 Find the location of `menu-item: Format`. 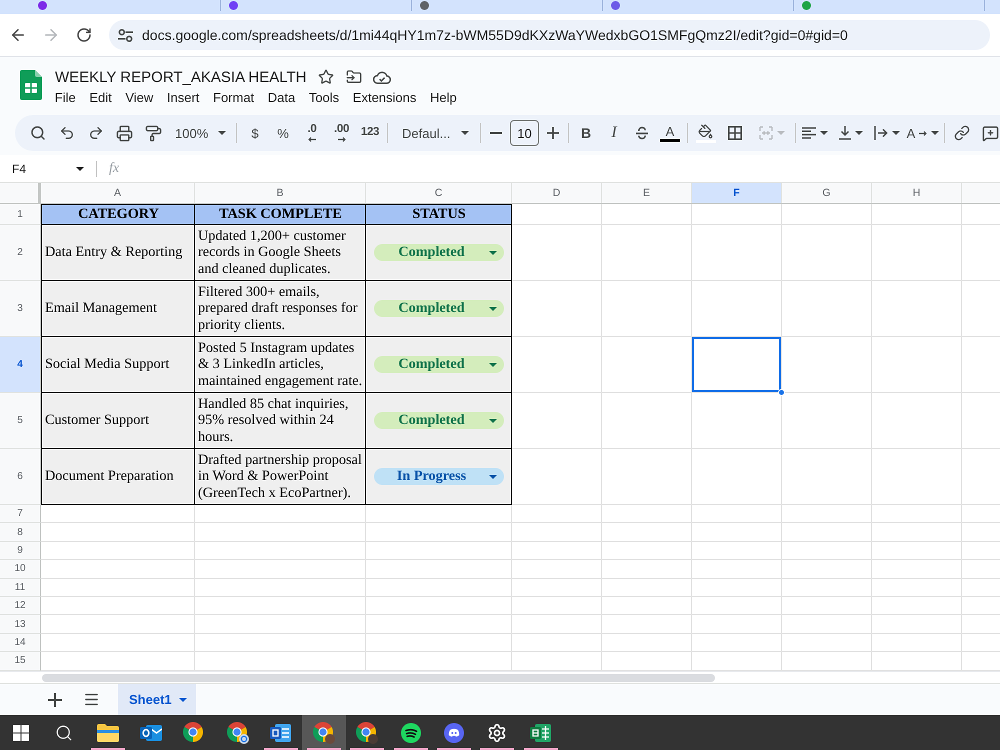

menu-item: Format is located at coordinates (233, 97).